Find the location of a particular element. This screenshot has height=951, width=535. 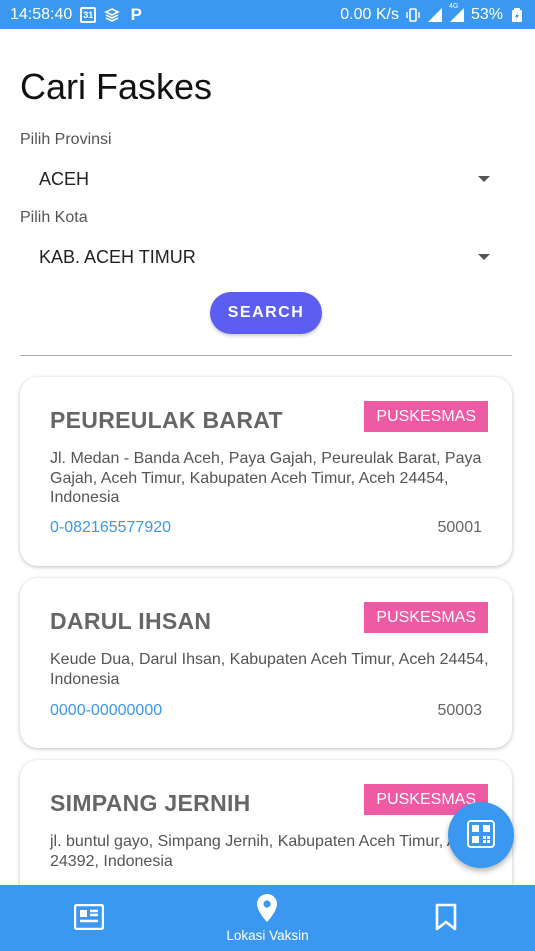

nav-item-news is located at coordinates (89, 918).